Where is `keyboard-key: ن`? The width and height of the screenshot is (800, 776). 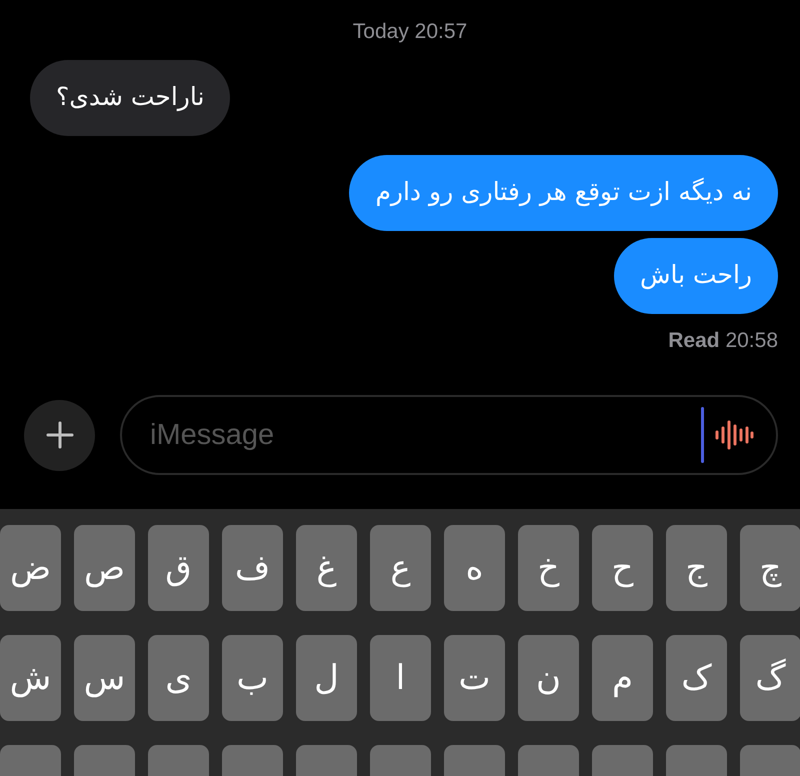 keyboard-key: ن is located at coordinates (548, 678).